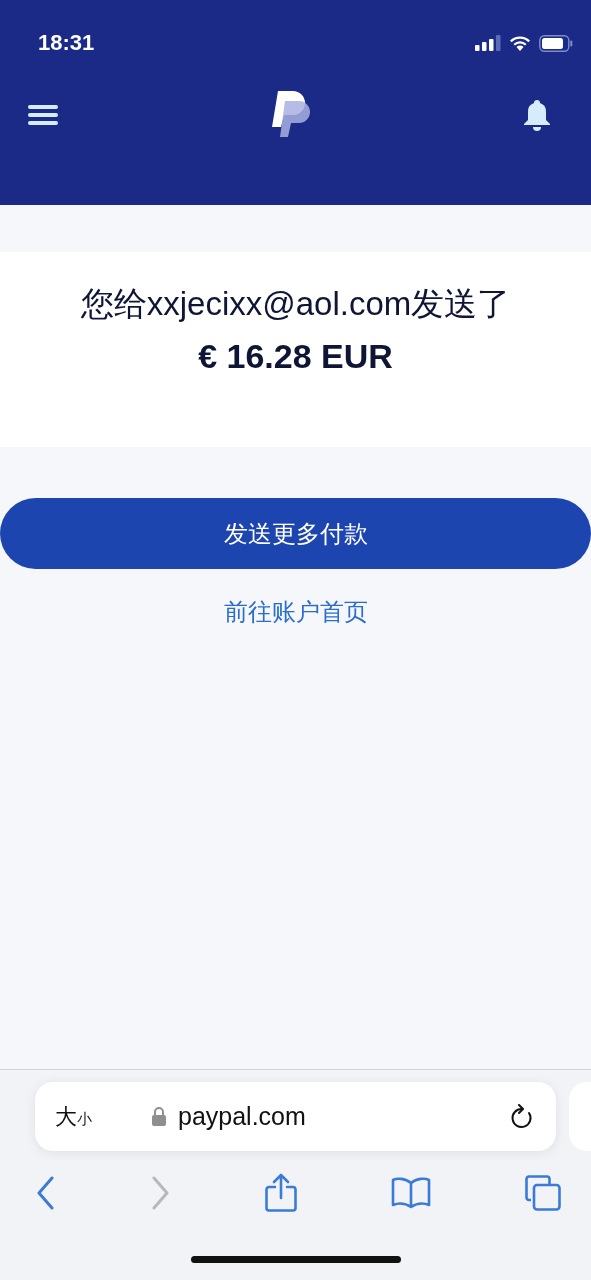  Describe the element at coordinates (43, 115) in the screenshot. I see `menu-icon` at that location.